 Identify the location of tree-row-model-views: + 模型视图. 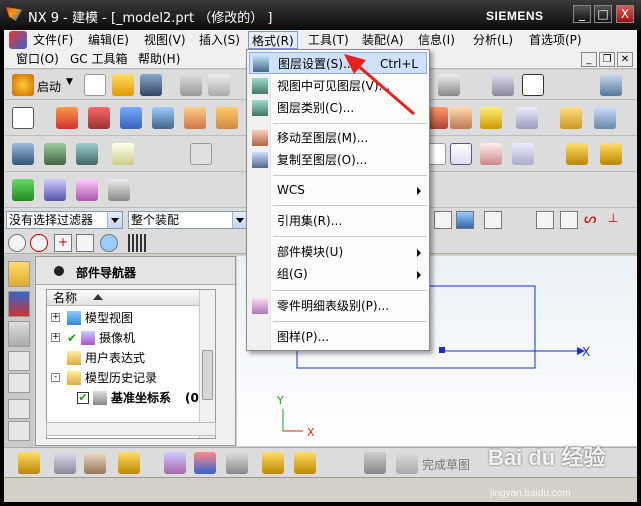
(123, 318).